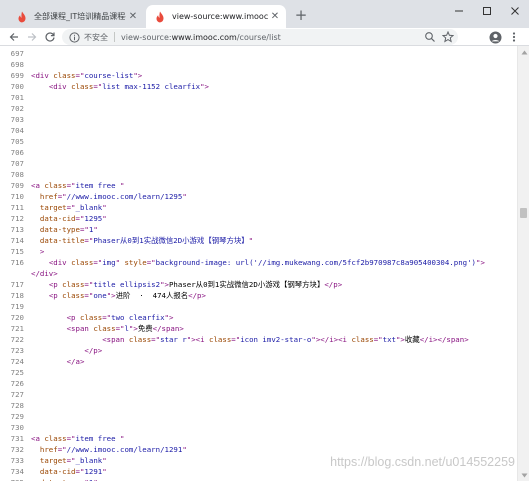 Image resolution: width=529 pixels, height=481 pixels. I want to click on minimize-button, so click(459, 11).